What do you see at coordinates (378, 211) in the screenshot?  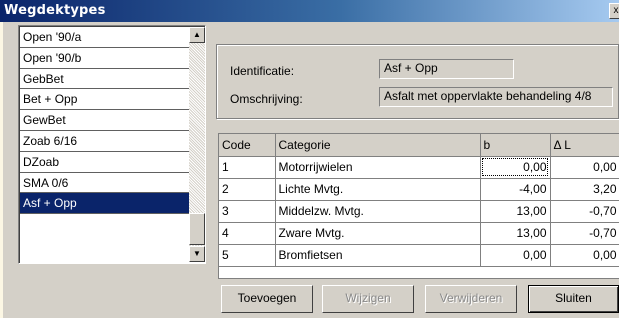 I see `categorie-cell: Middelzw. Mvtg.` at bounding box center [378, 211].